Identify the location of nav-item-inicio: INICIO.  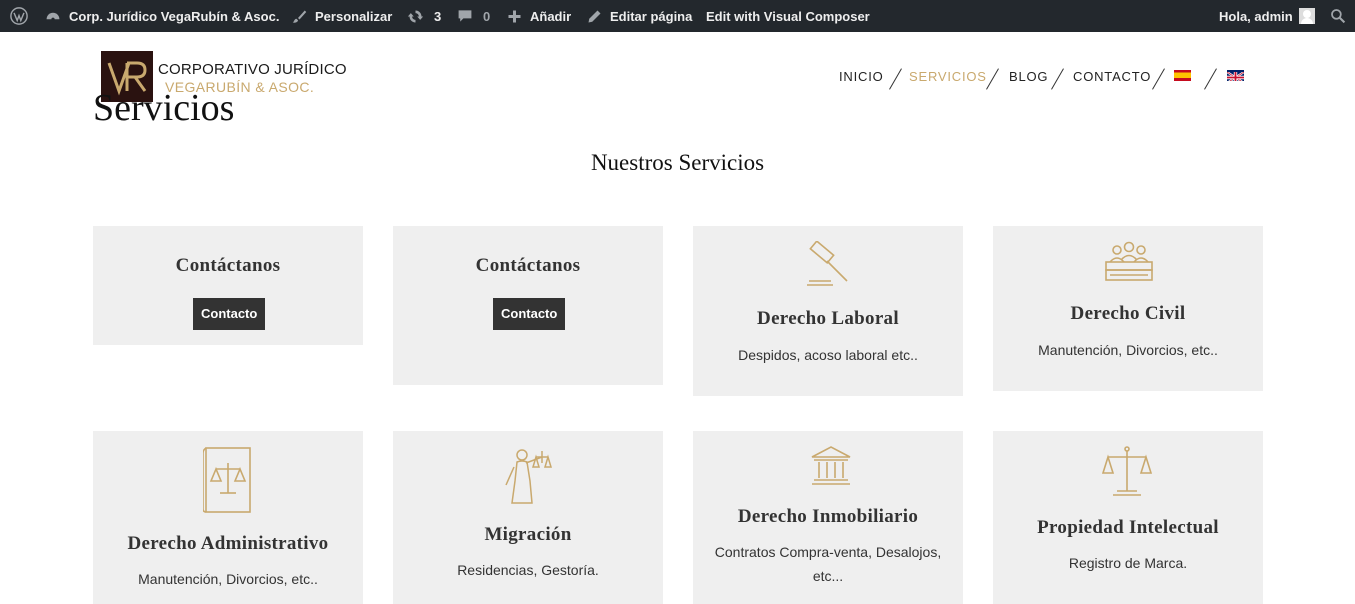
(861, 76).